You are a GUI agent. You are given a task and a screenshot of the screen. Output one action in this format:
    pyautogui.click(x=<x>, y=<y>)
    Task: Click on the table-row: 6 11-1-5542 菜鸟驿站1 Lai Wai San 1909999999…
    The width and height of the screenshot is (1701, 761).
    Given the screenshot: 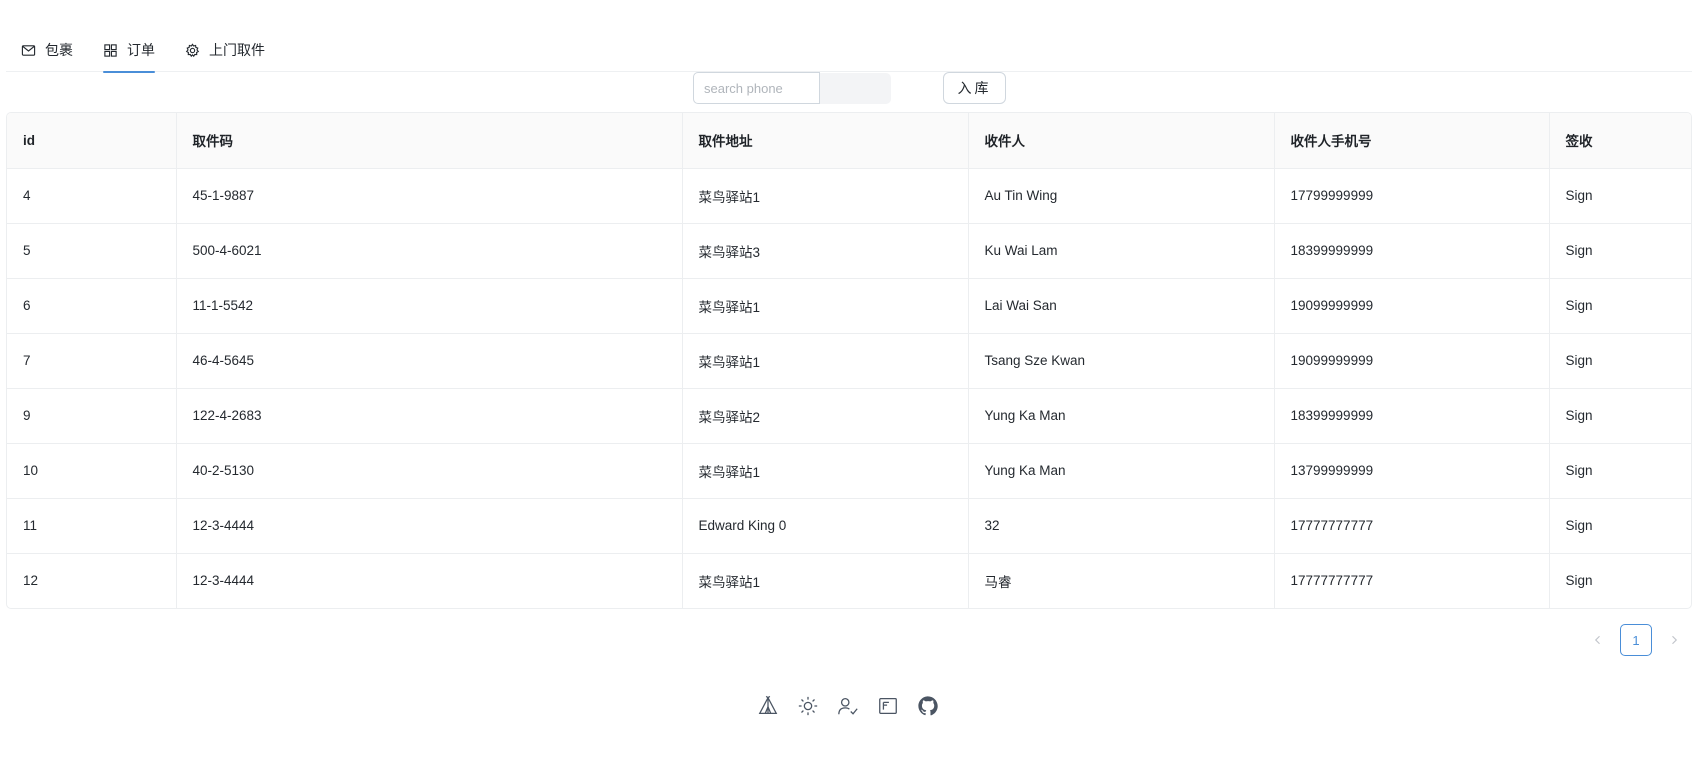 What is the action you would take?
    pyautogui.click(x=849, y=306)
    